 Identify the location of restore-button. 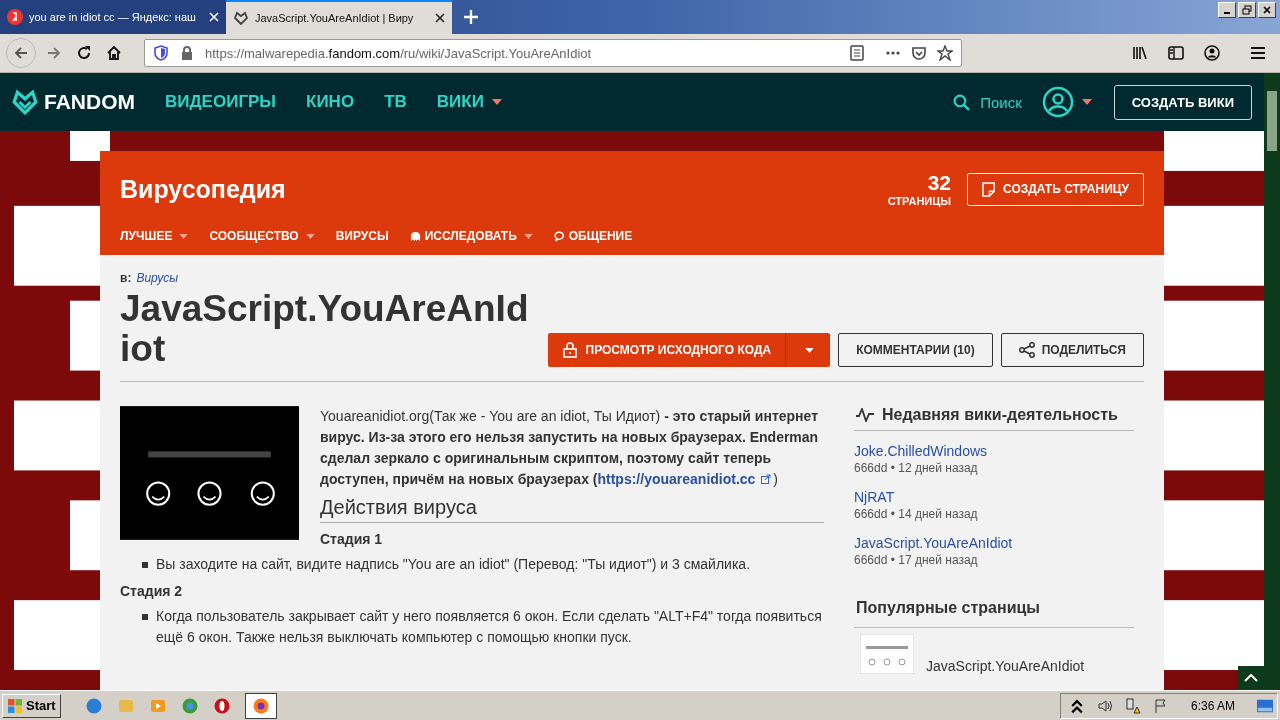
(1247, 10).